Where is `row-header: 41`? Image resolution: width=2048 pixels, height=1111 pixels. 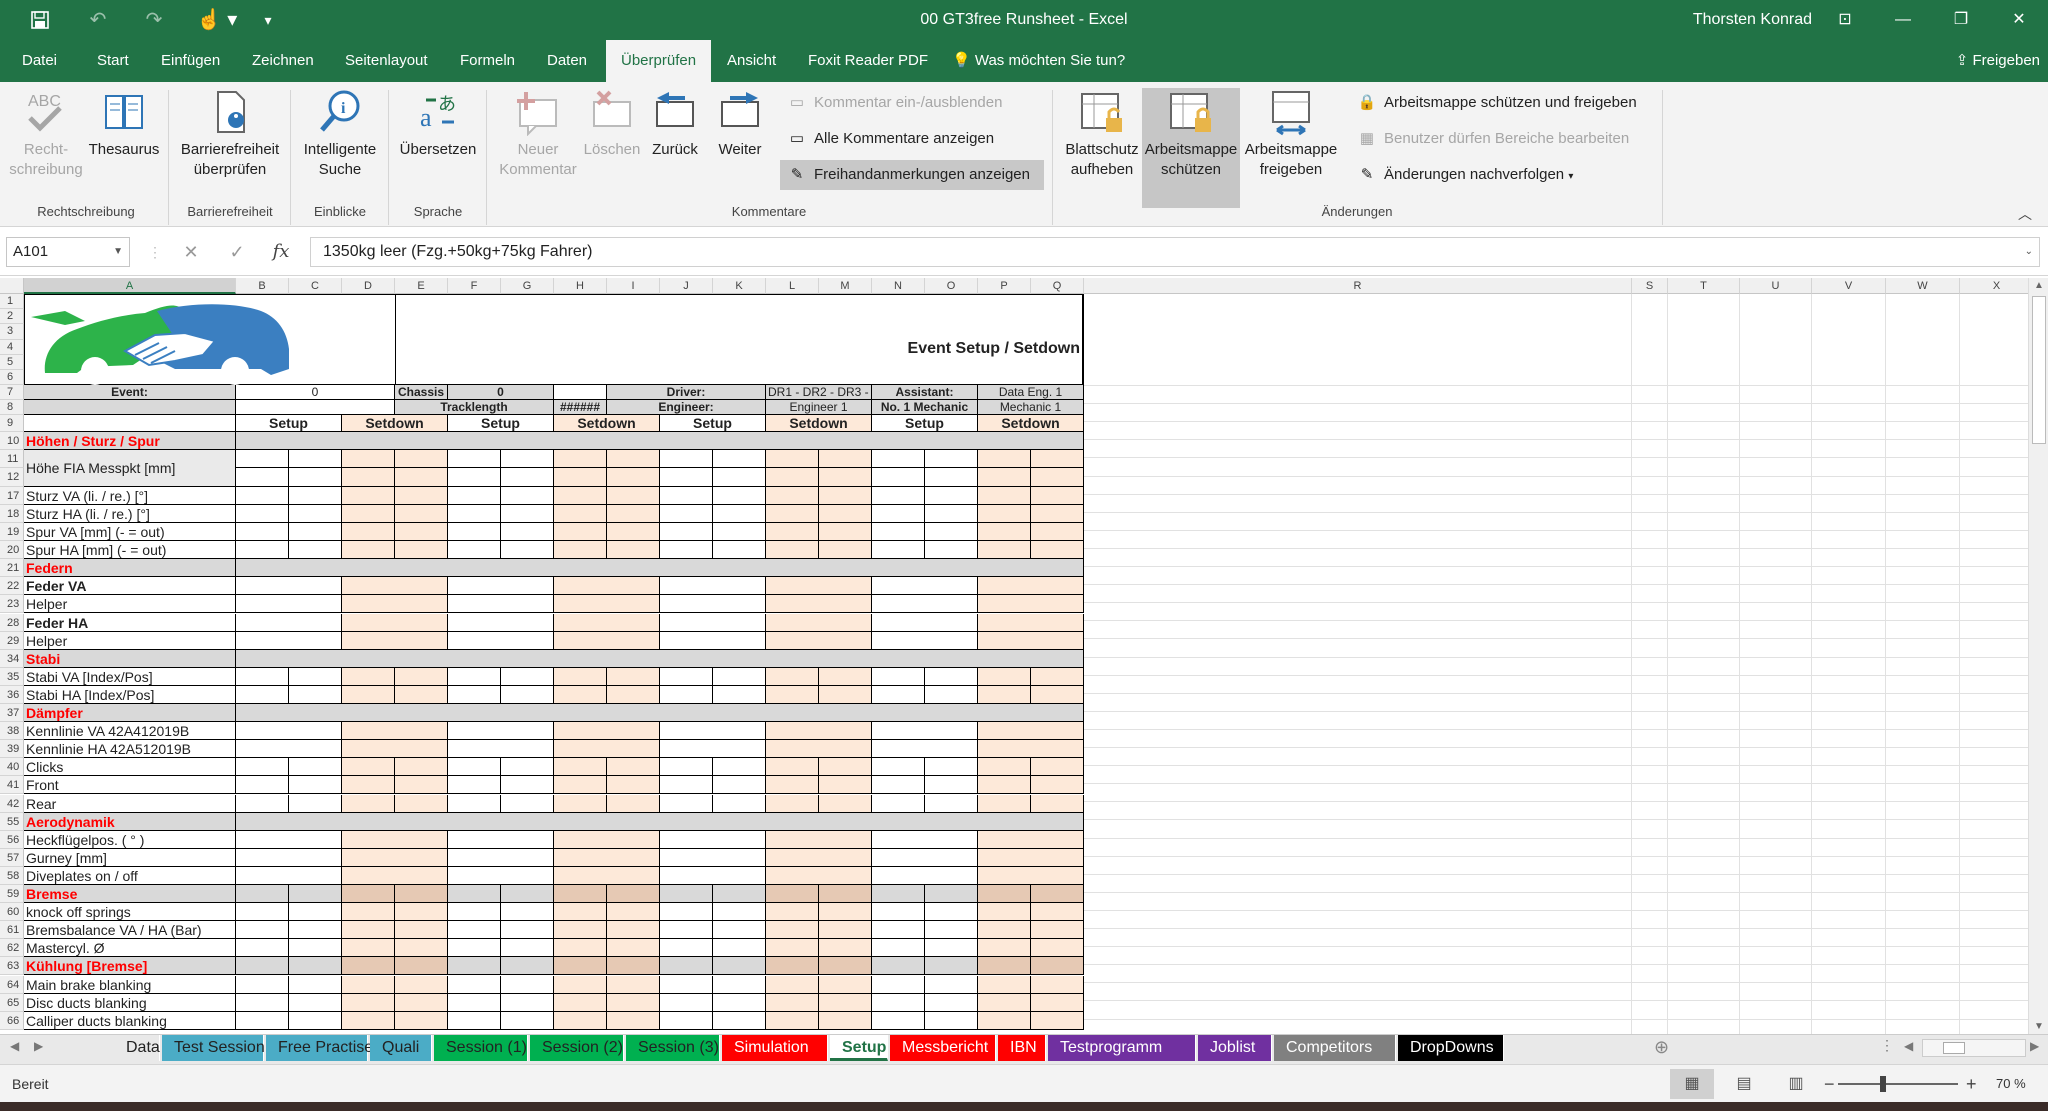 row-header: 41 is located at coordinates (12, 785).